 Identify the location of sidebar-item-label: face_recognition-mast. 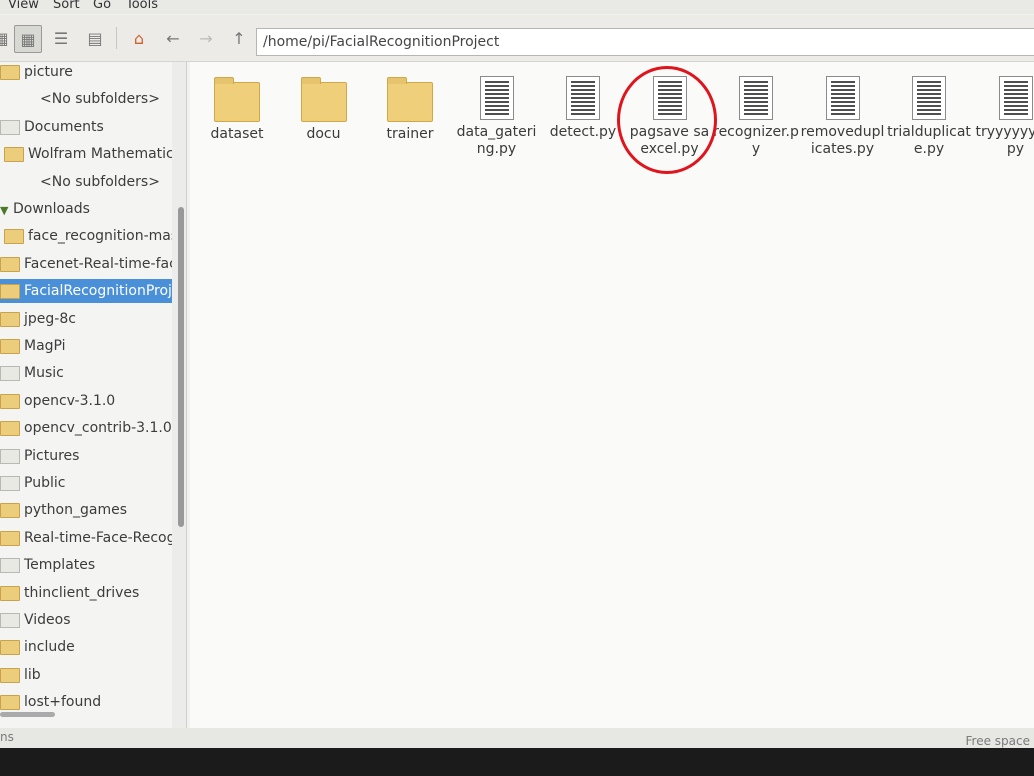
(106, 236).